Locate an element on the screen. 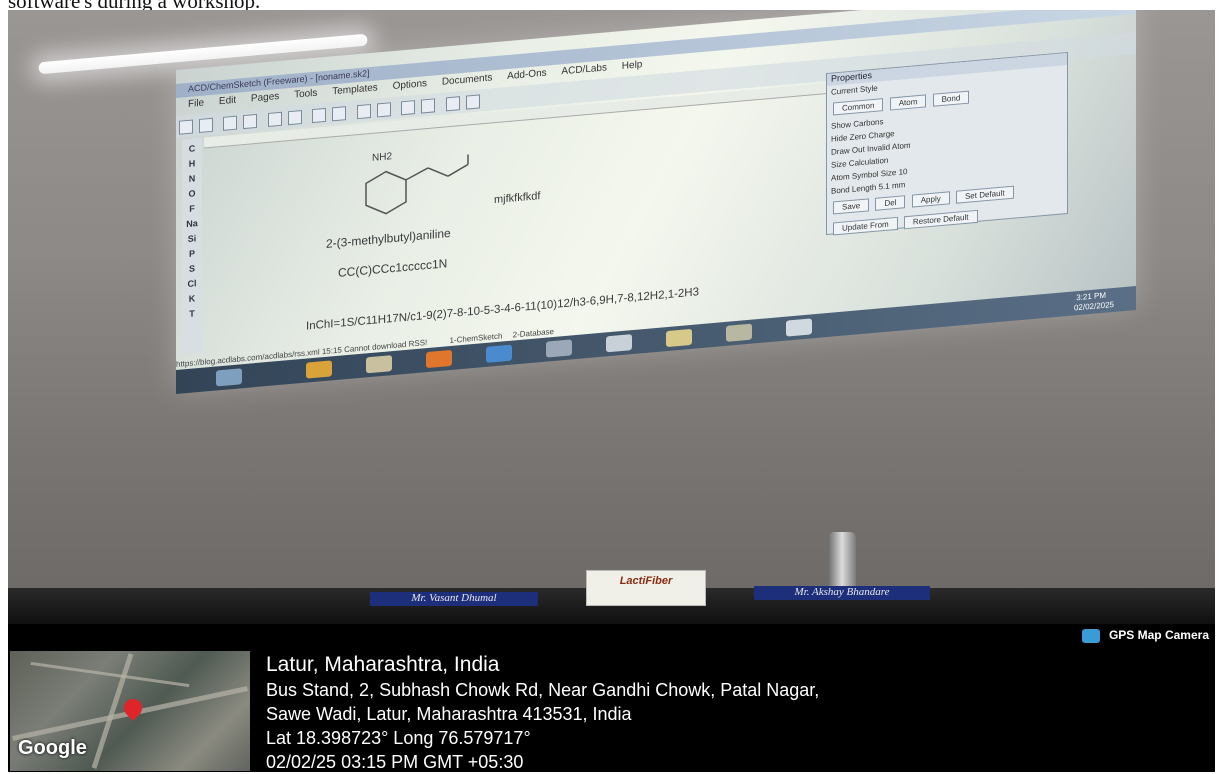  coordinates: Lat 18.398723° Long 76.579717° is located at coordinates (398, 738).